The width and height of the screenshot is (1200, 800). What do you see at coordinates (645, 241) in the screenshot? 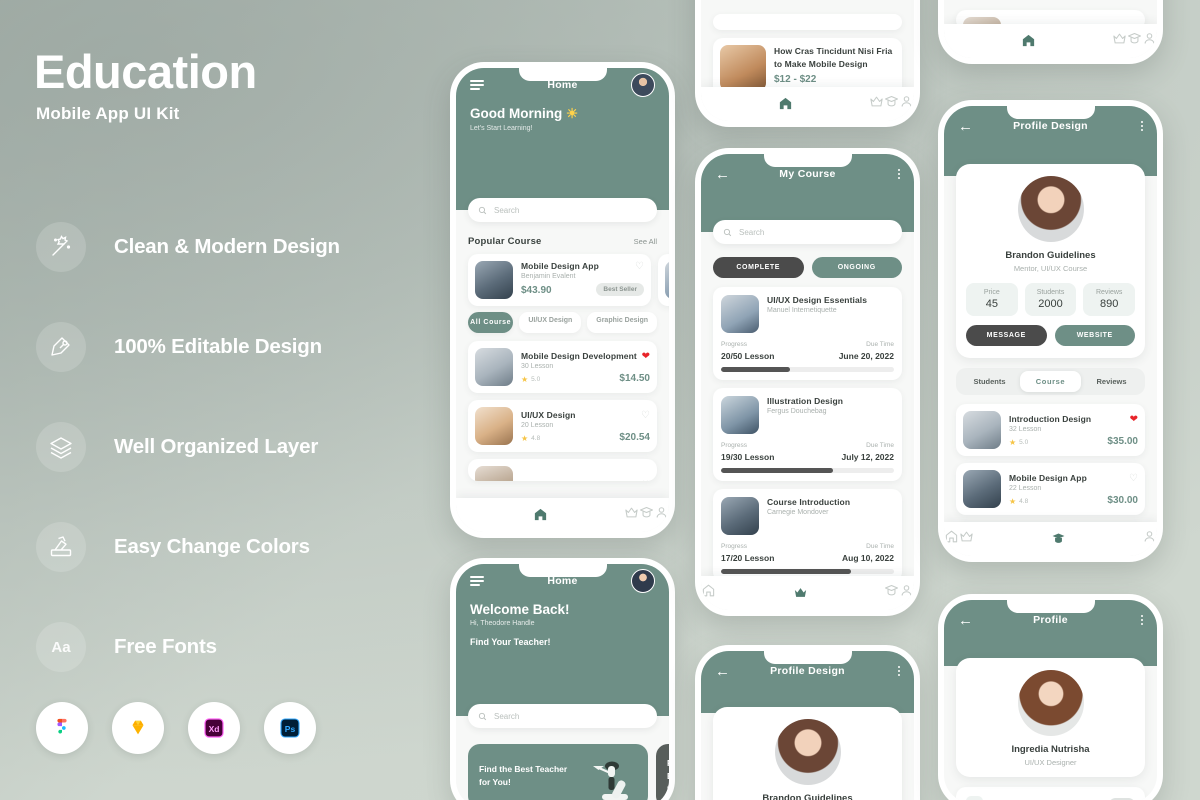
I see `see-all-link: See All` at bounding box center [645, 241].